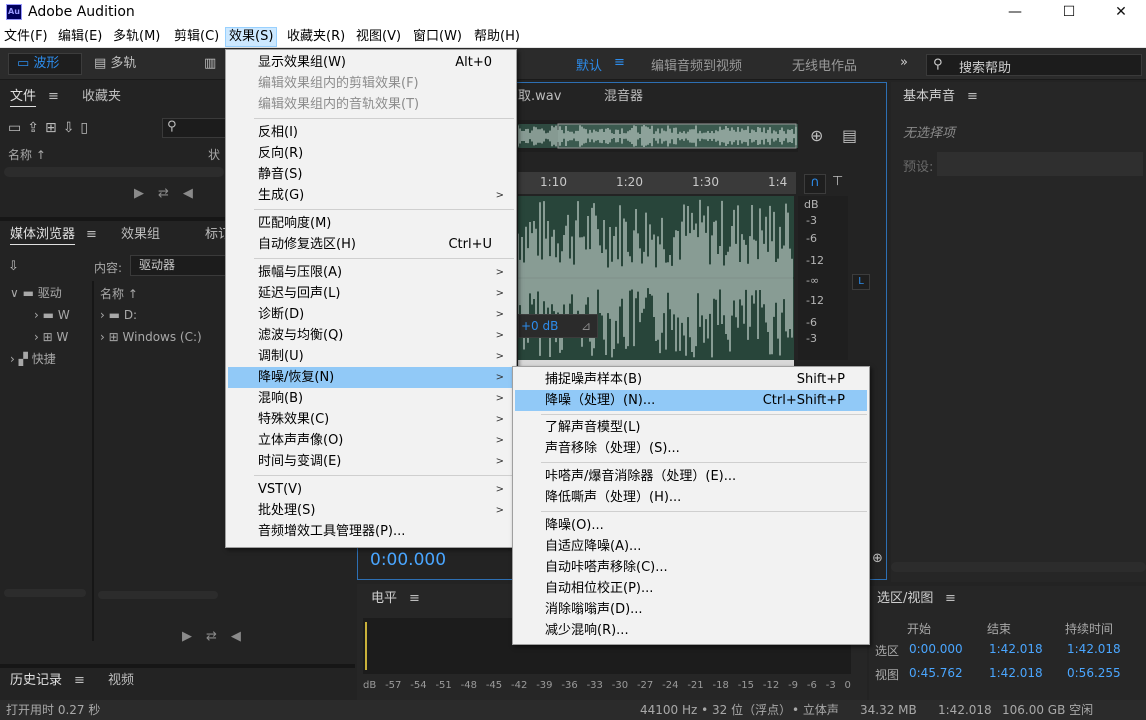  Describe the element at coordinates (936, 673) in the screenshot. I see `view-start: 0:45.762` at that location.